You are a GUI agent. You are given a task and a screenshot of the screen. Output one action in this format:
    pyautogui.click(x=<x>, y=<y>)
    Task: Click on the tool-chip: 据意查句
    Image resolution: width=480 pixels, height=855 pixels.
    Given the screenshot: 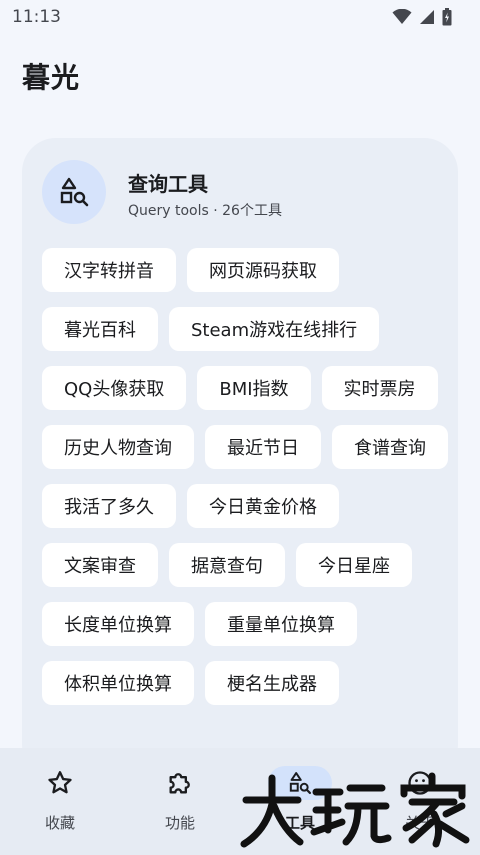 What is the action you would take?
    pyautogui.click(x=227, y=565)
    